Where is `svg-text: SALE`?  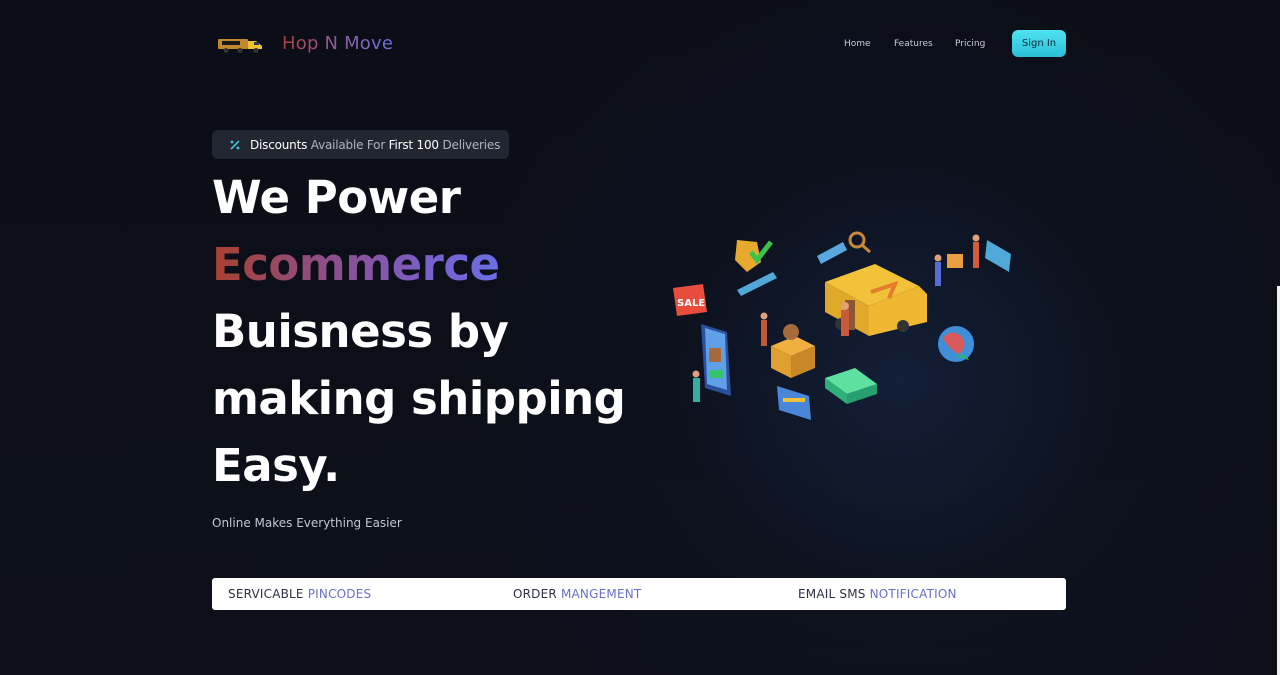
svg-text: SALE is located at coordinates (691, 303).